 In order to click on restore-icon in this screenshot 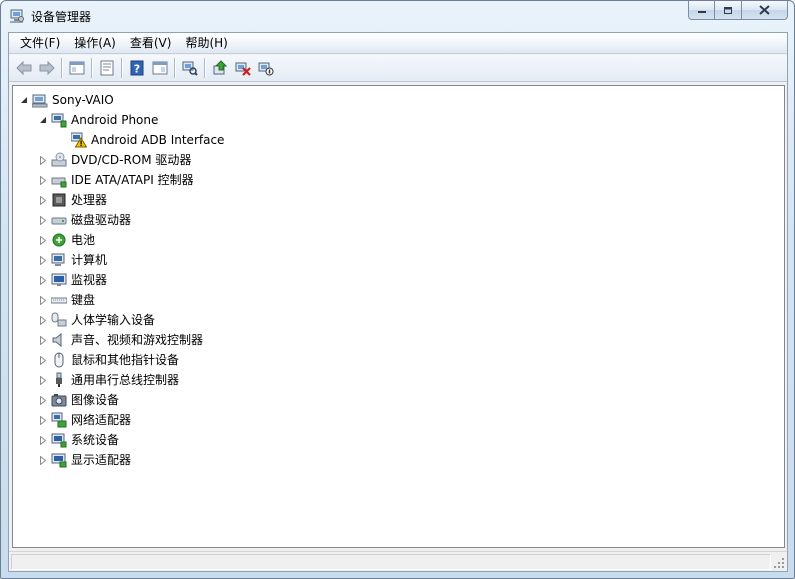, I will do `click(728, 10)`.